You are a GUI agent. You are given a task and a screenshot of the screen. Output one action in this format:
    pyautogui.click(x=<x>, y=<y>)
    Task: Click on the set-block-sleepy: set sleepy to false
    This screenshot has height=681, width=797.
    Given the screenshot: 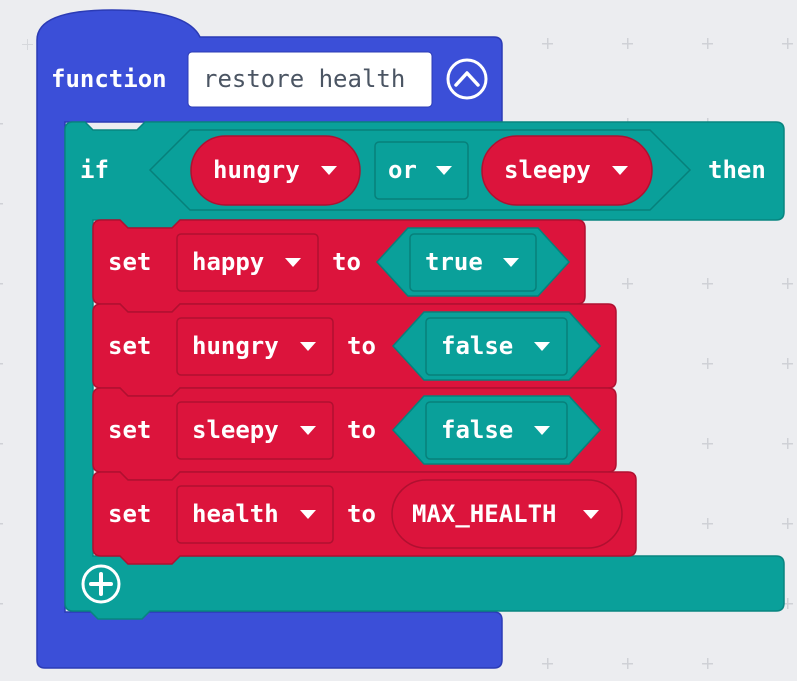 What is the action you would take?
    pyautogui.click(x=354, y=434)
    